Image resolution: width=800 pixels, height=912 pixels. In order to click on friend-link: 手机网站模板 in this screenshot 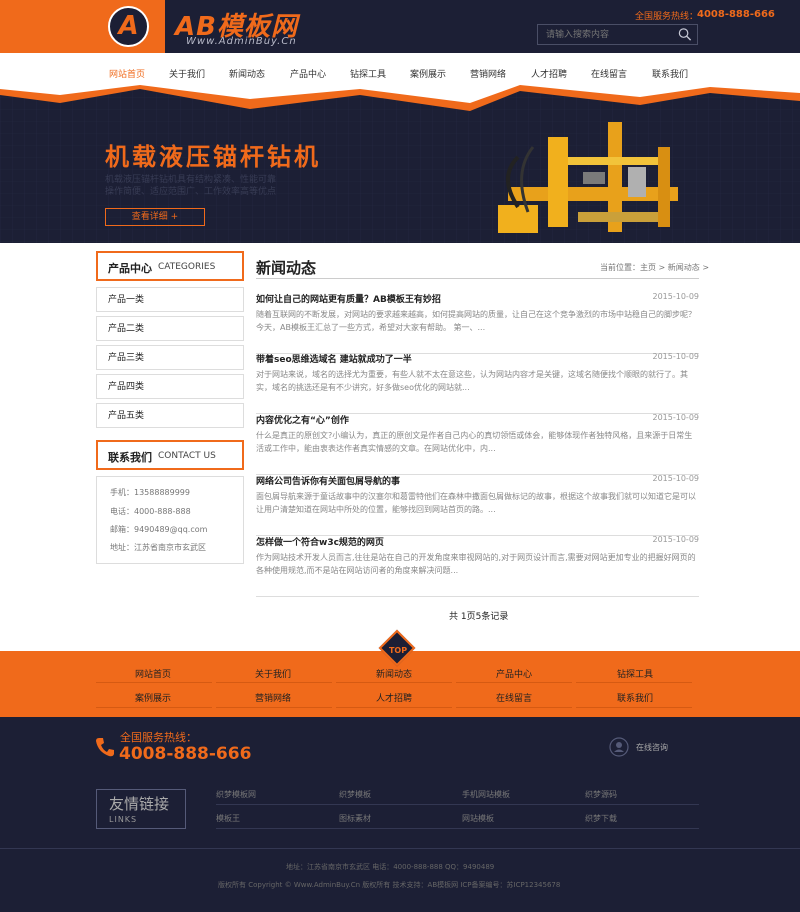, I will do `click(486, 794)`.